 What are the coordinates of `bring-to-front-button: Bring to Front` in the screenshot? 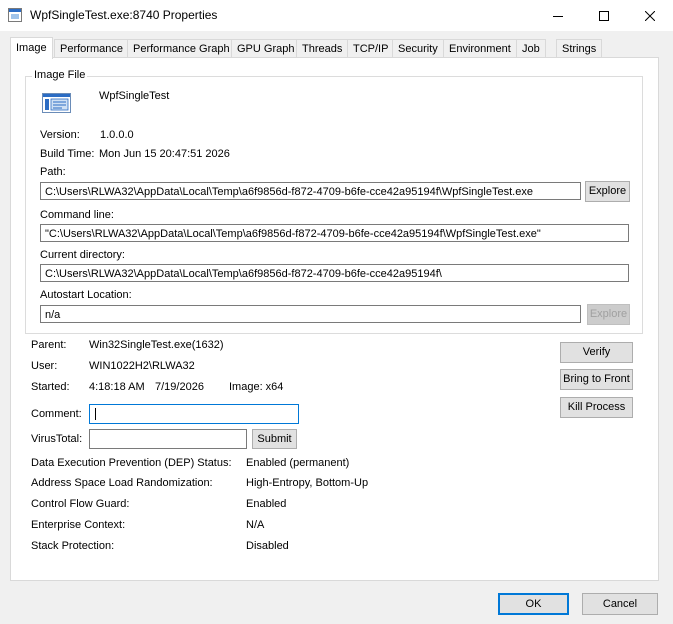 It's located at (596, 379).